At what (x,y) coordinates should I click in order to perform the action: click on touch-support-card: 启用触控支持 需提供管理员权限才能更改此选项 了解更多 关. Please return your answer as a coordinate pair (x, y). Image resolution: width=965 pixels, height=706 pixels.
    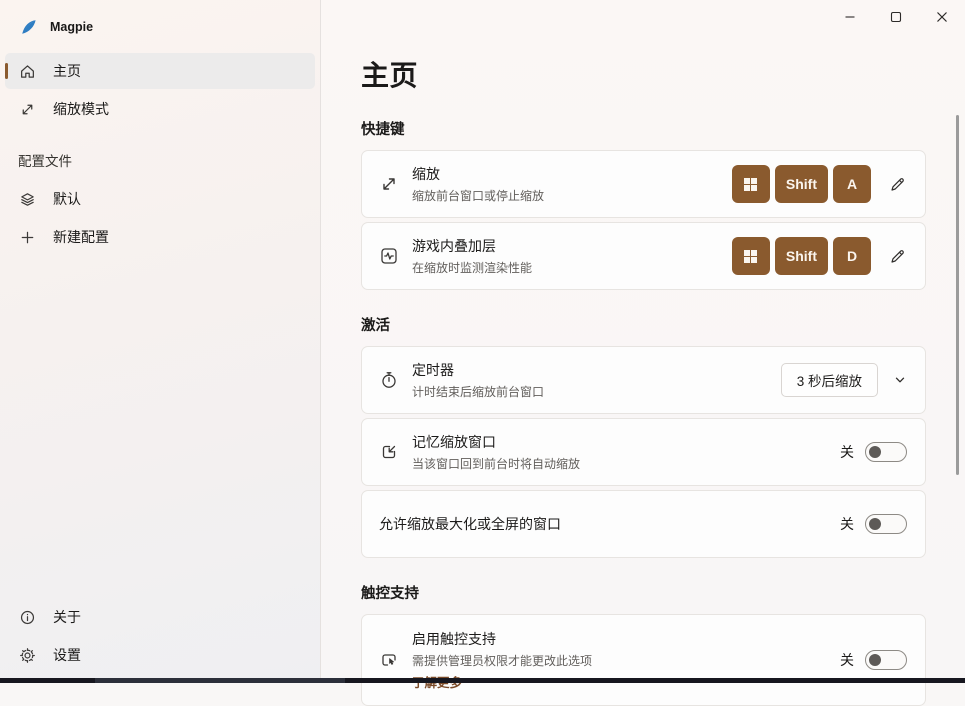
    Looking at the image, I should click on (643, 660).